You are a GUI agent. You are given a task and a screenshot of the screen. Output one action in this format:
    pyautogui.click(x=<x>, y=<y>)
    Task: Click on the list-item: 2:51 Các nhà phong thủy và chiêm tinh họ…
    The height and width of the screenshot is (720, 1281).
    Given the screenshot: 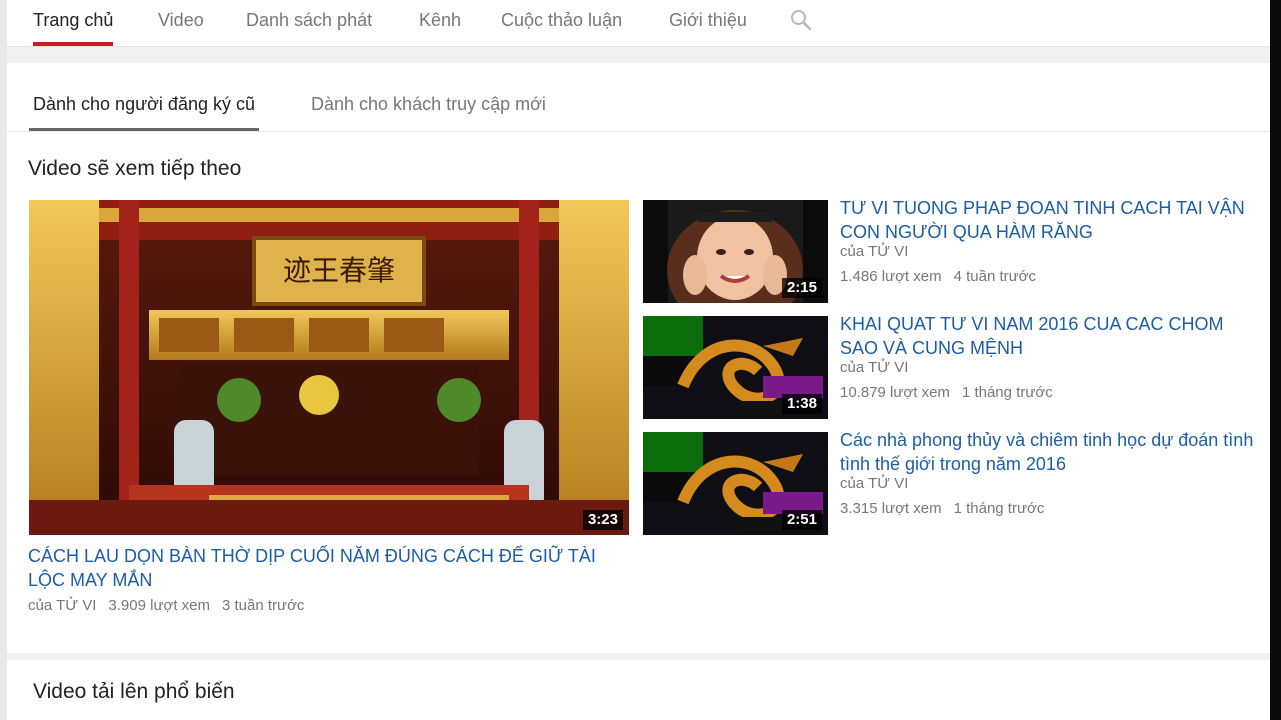 What is the action you would take?
    pyautogui.click(x=953, y=483)
    